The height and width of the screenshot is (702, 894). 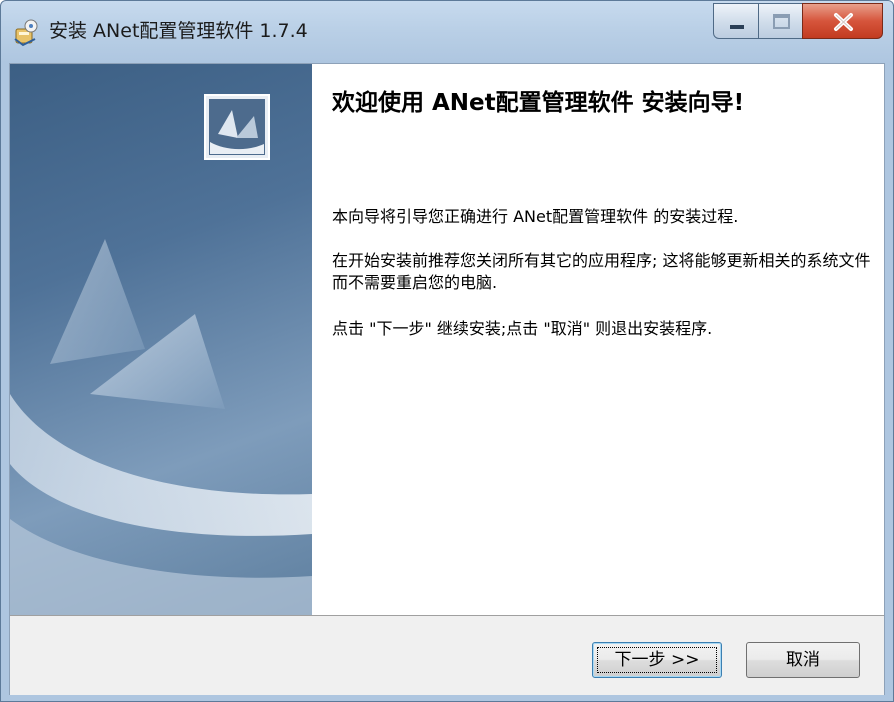 I want to click on maximize-icon, so click(x=781, y=21).